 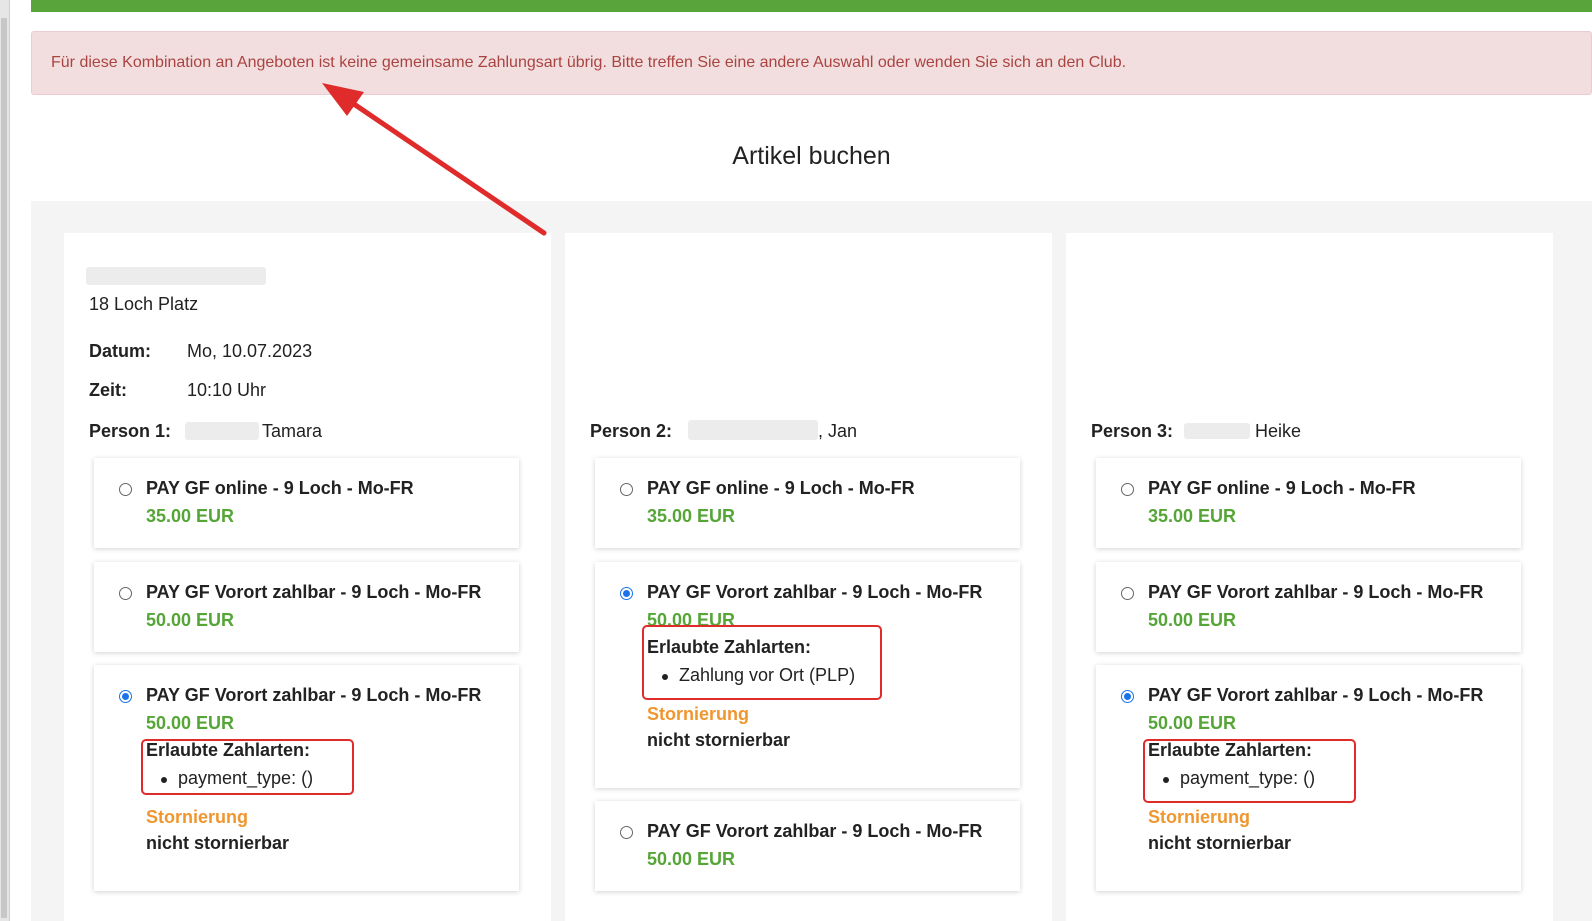 What do you see at coordinates (227, 390) in the screenshot?
I see `time-value: 10:10 Uhr` at bounding box center [227, 390].